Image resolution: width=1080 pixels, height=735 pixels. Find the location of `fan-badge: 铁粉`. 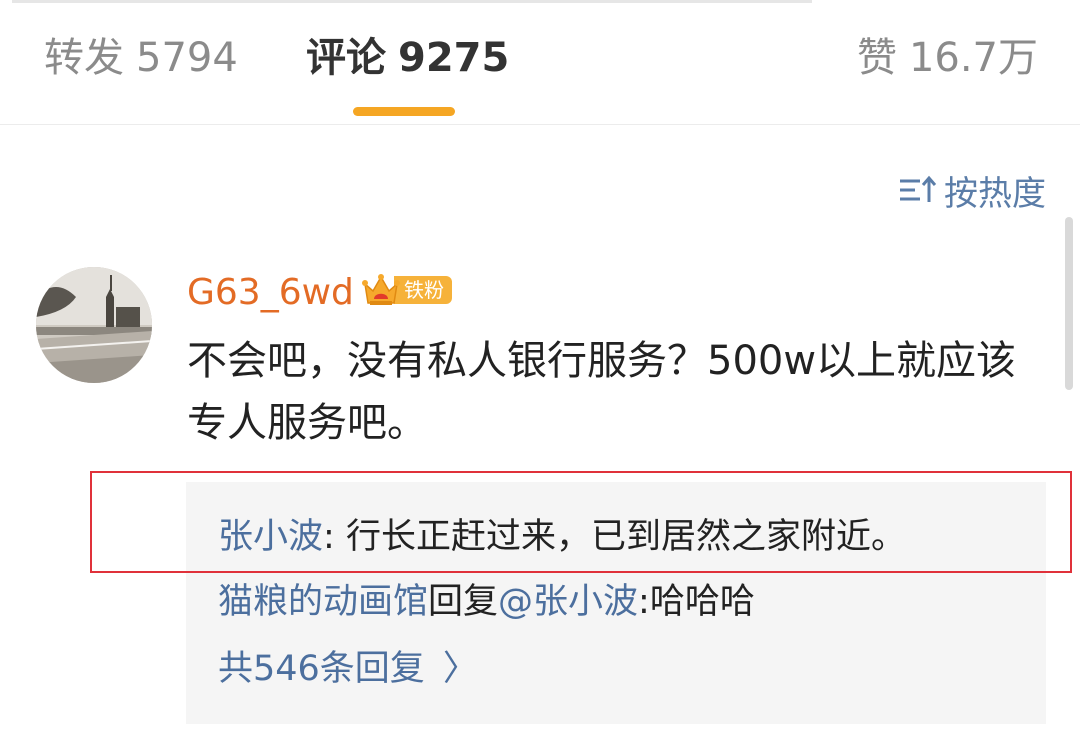

fan-badge: 铁粉 is located at coordinates (408, 290).